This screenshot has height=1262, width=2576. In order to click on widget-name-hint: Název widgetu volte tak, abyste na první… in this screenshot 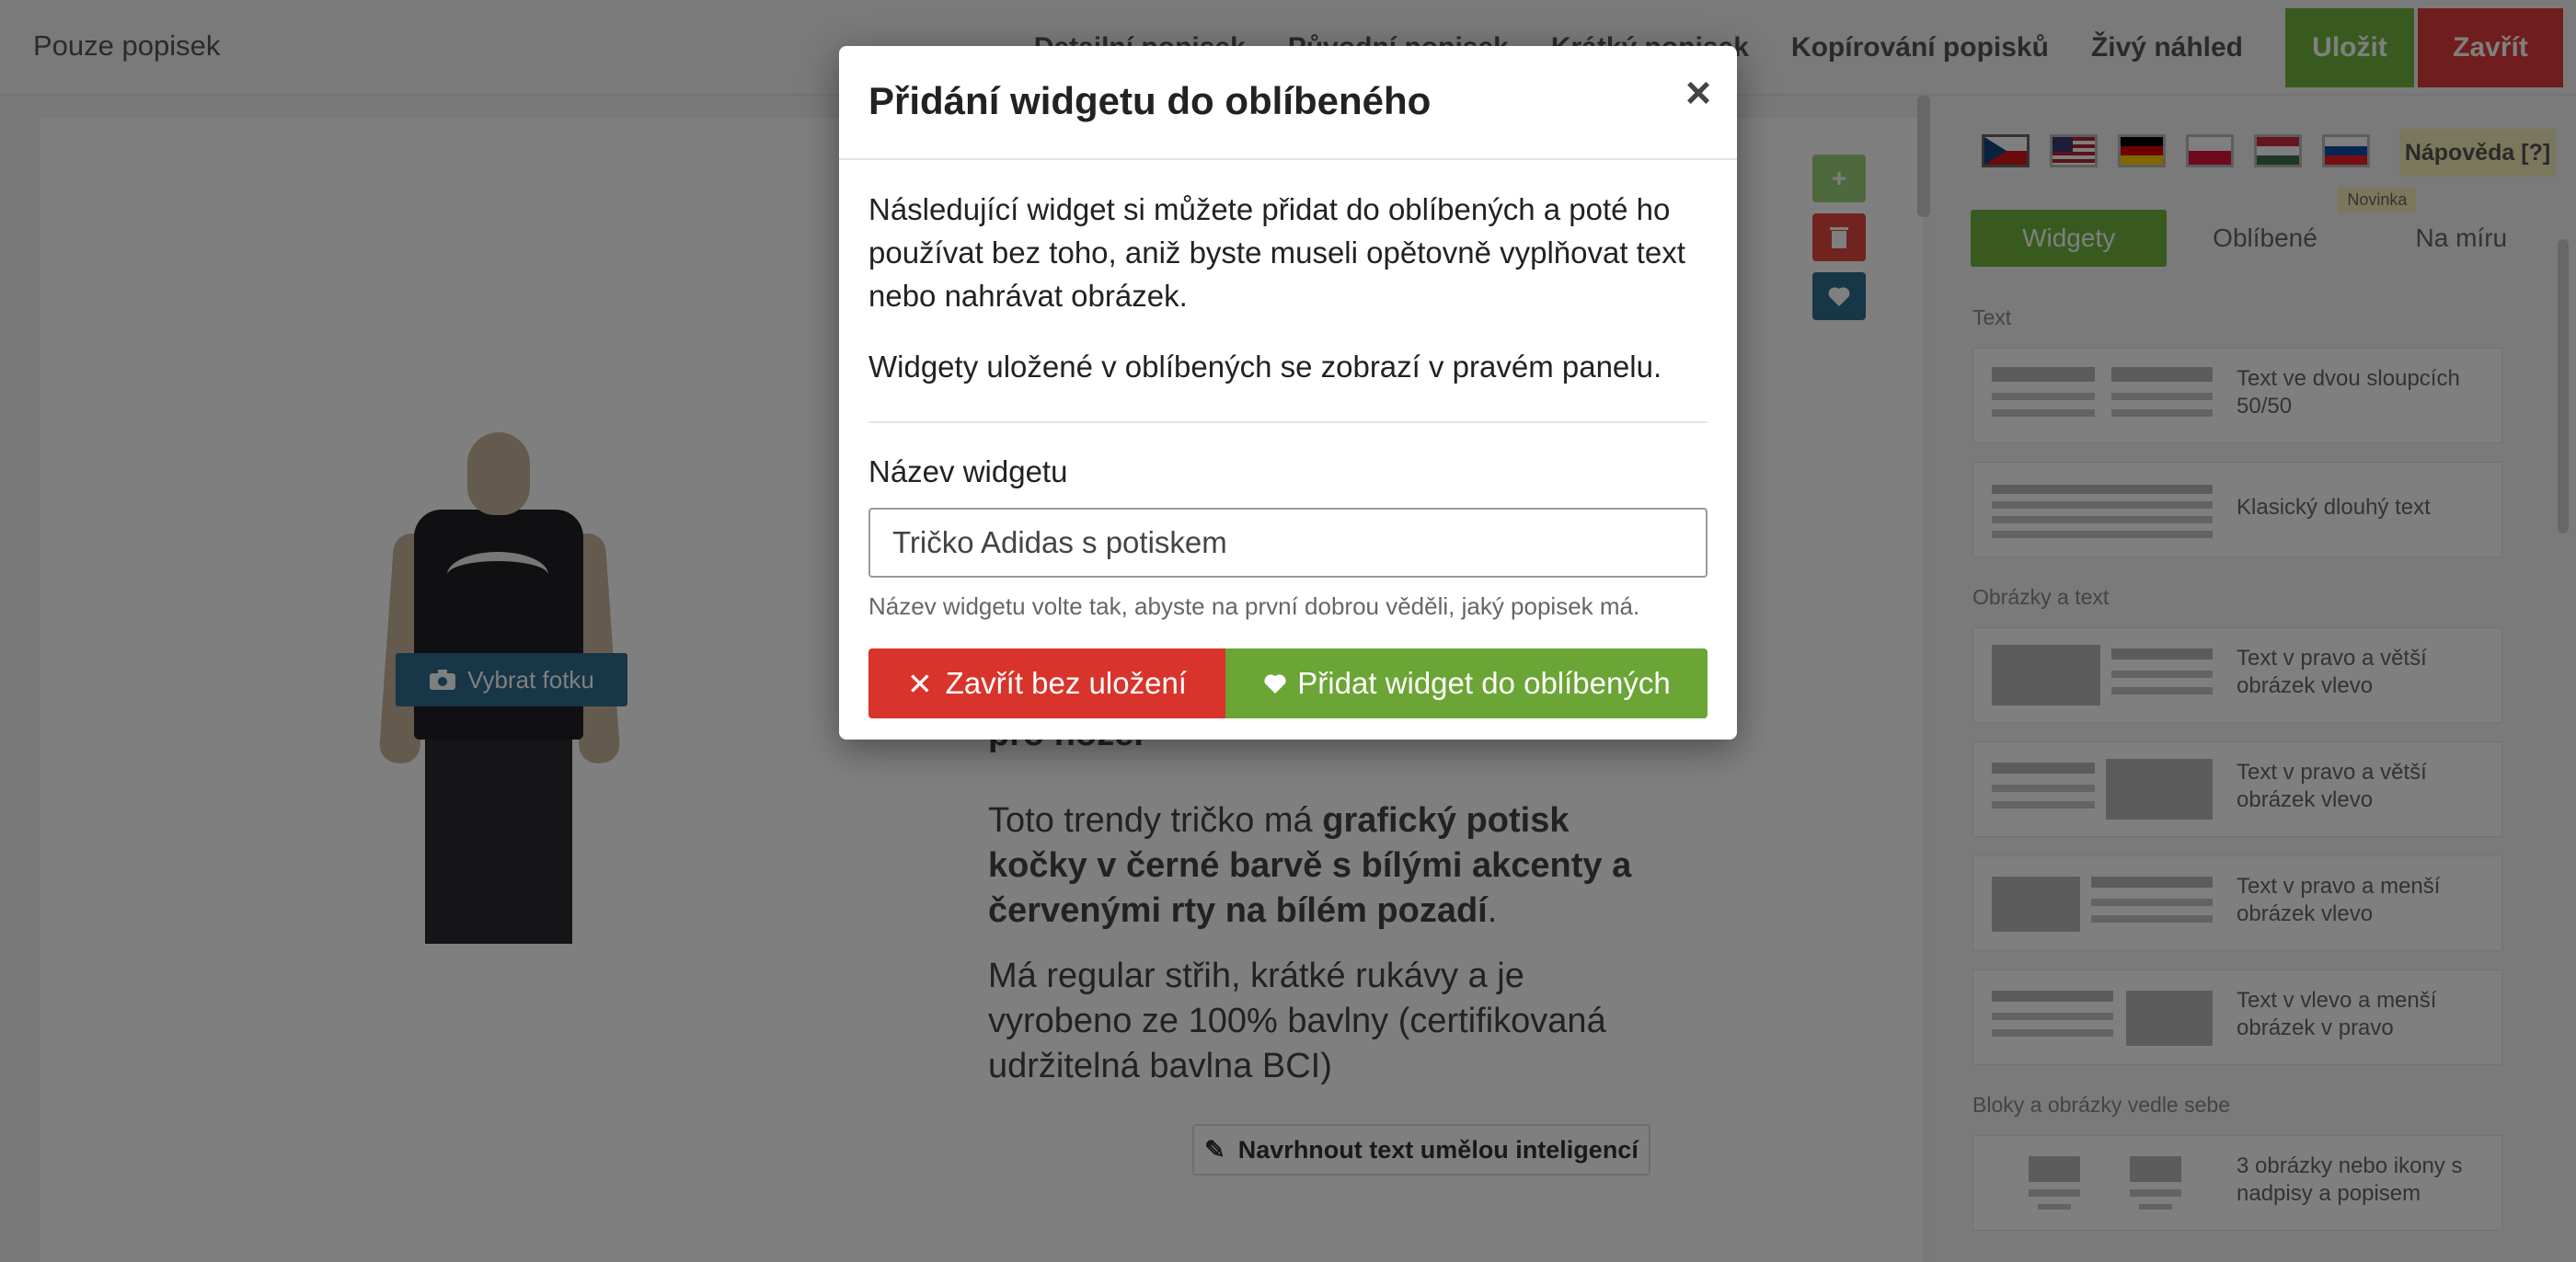, I will do `click(1254, 606)`.